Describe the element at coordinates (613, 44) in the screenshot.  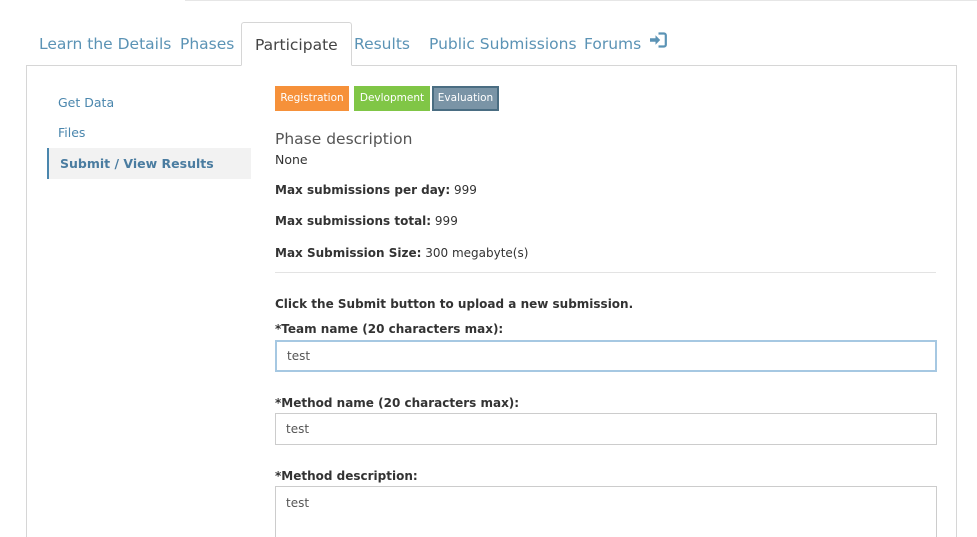
I see `tab-forums-label: Forums` at that location.